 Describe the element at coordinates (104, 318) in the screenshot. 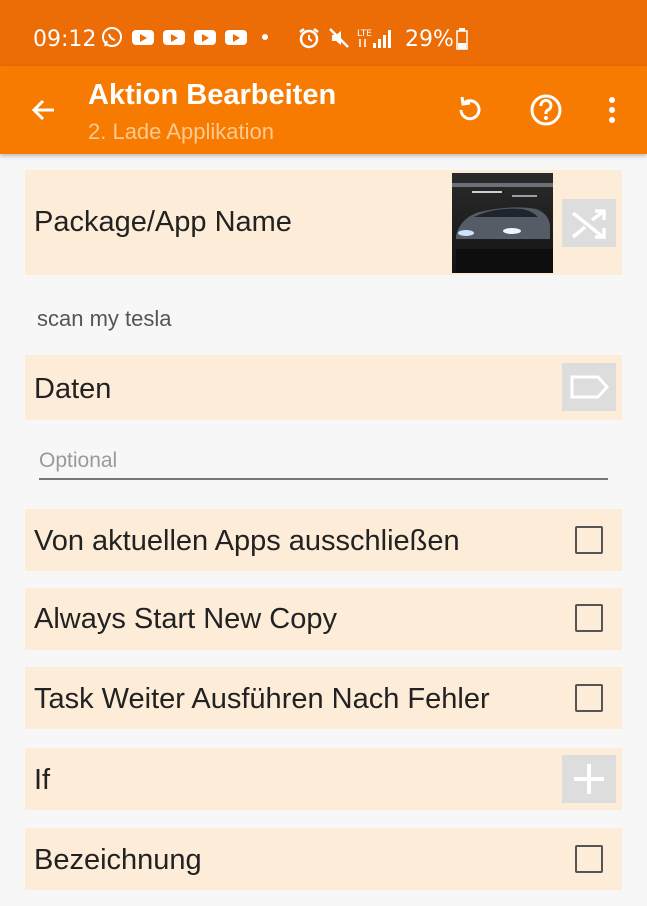

I see `package-app-value: scan my tesla` at that location.